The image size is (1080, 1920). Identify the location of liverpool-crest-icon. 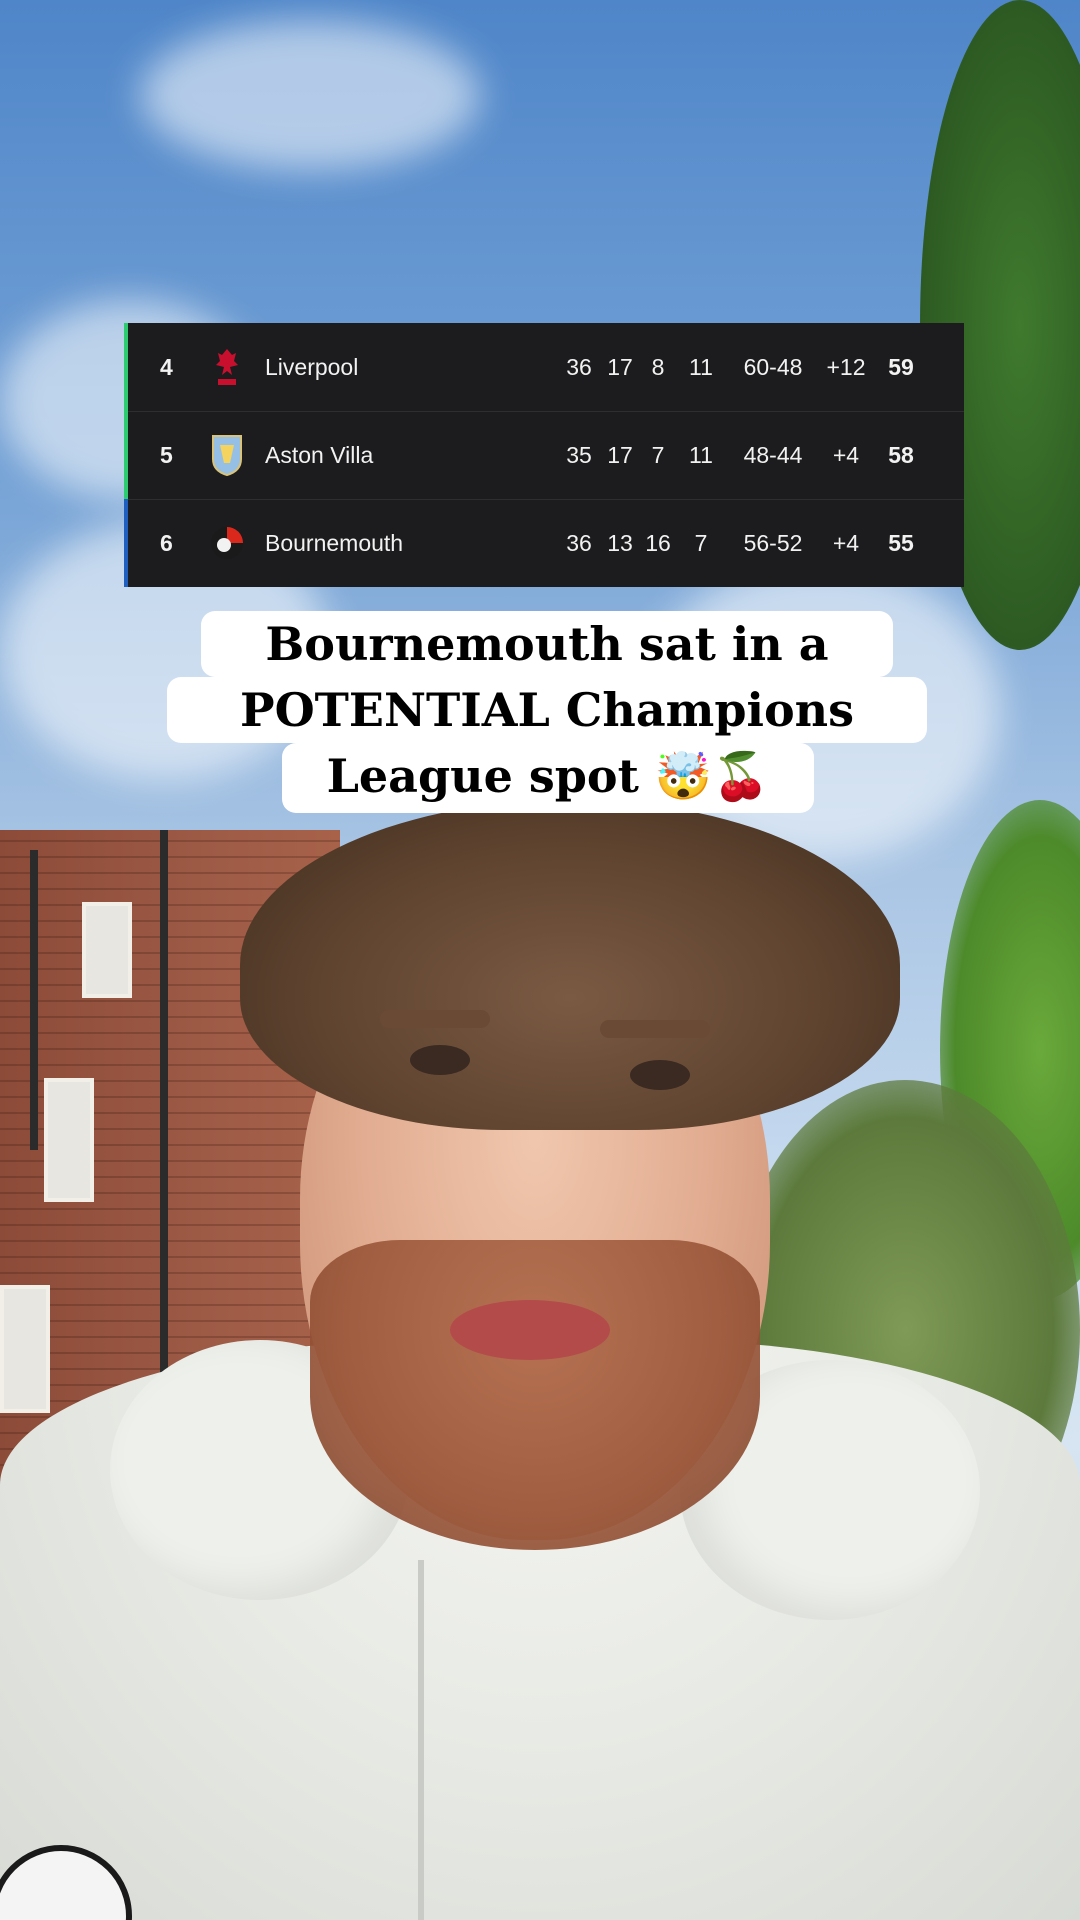
(227, 367).